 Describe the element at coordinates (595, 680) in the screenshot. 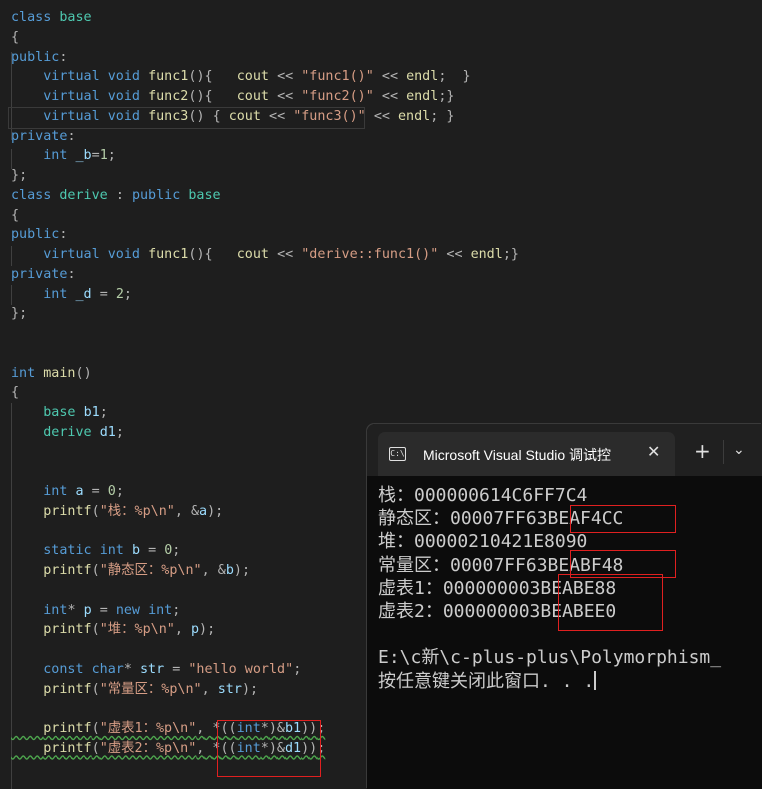

I see `text-cursor` at that location.